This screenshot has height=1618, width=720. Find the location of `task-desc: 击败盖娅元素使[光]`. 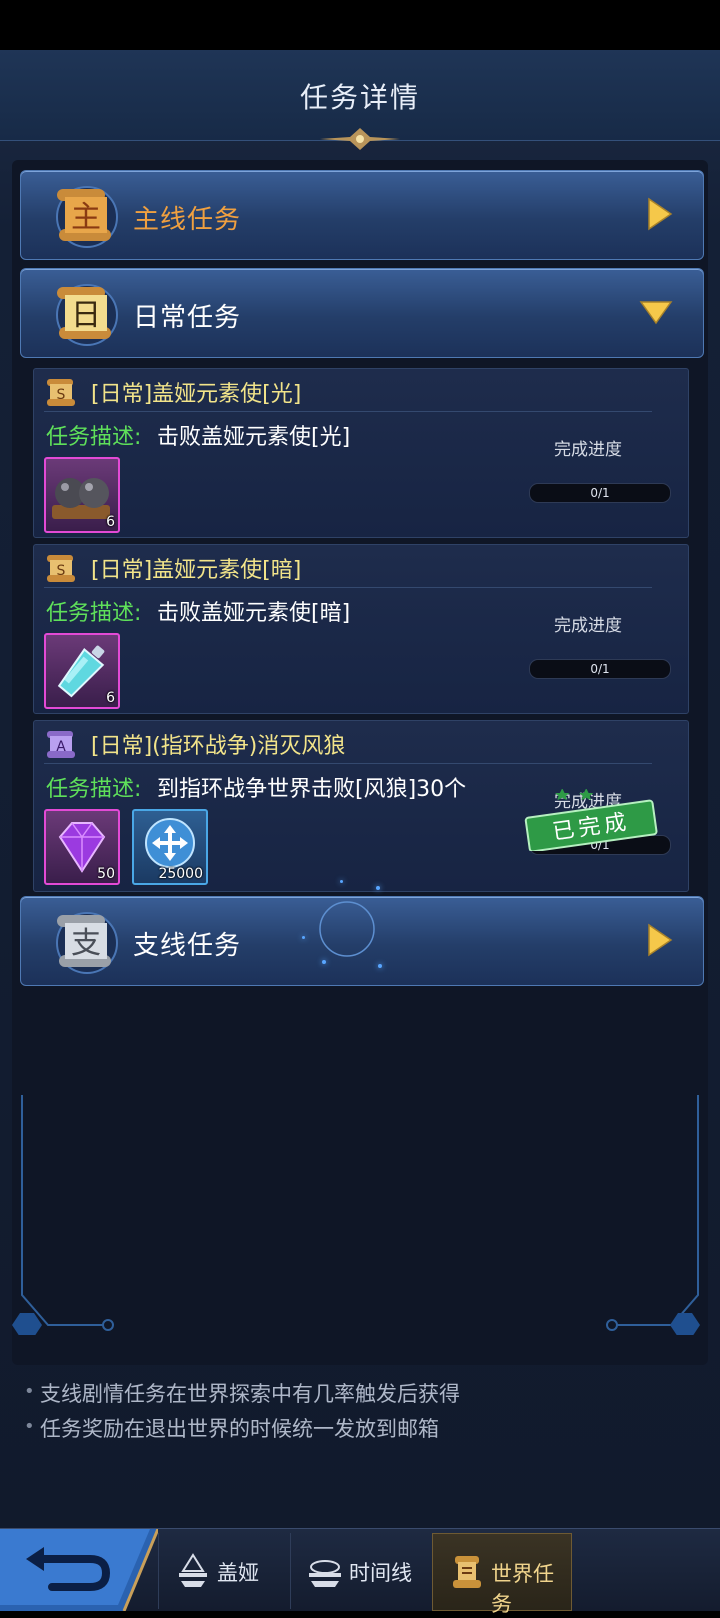

task-desc: 击败盖娅元素使[光] is located at coordinates (254, 437).